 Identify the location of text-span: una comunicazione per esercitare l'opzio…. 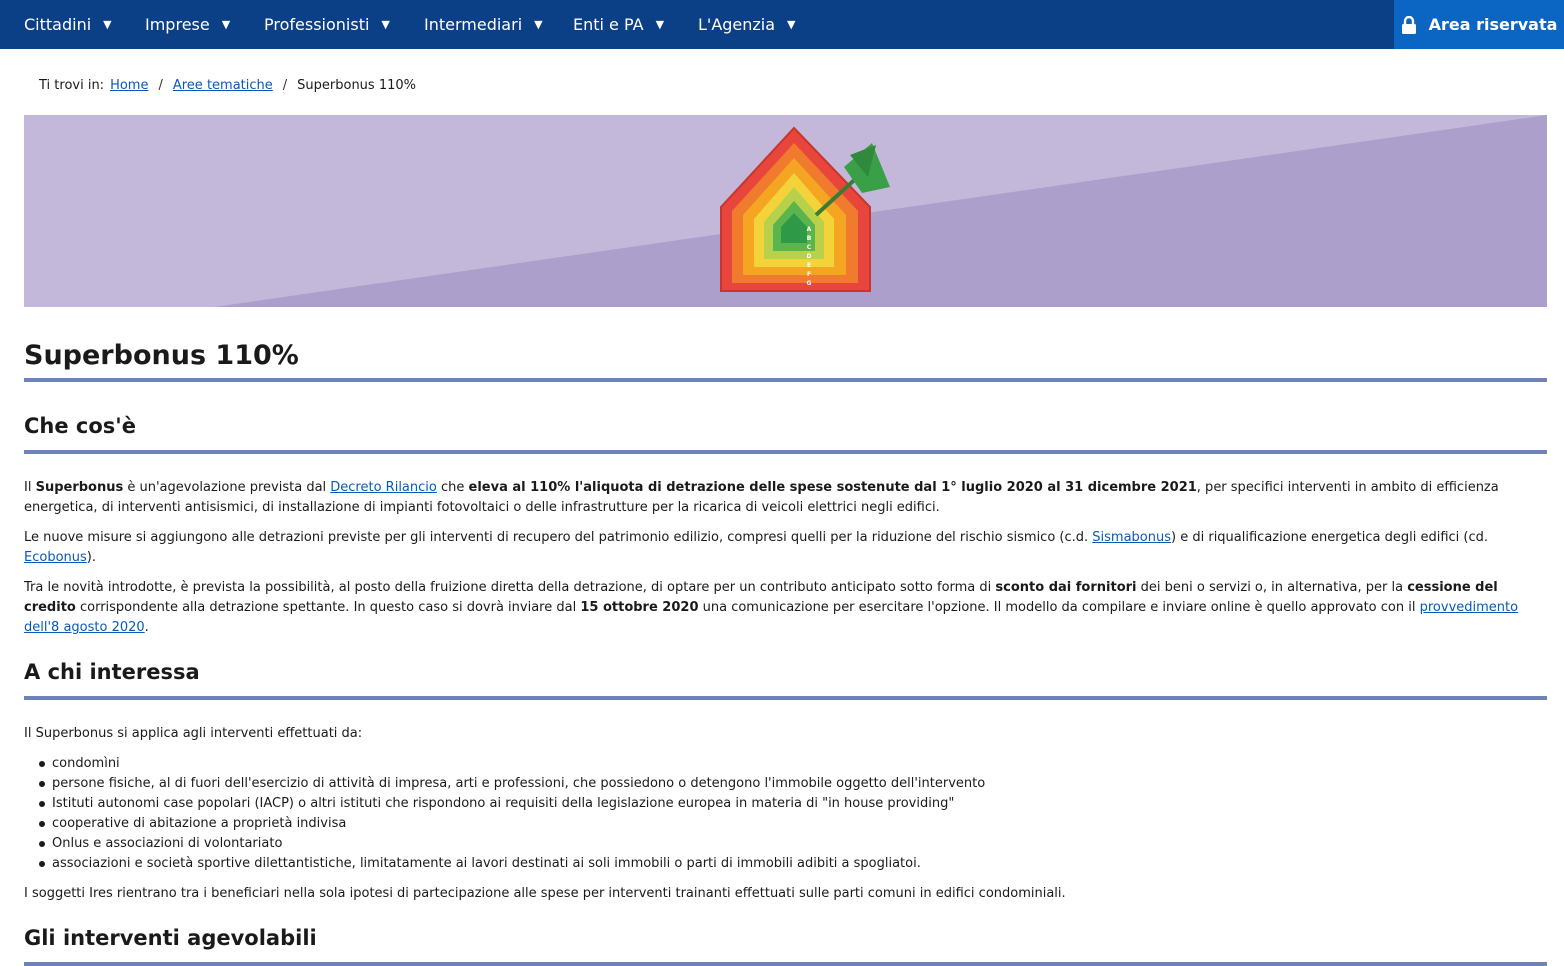
(1059, 607).